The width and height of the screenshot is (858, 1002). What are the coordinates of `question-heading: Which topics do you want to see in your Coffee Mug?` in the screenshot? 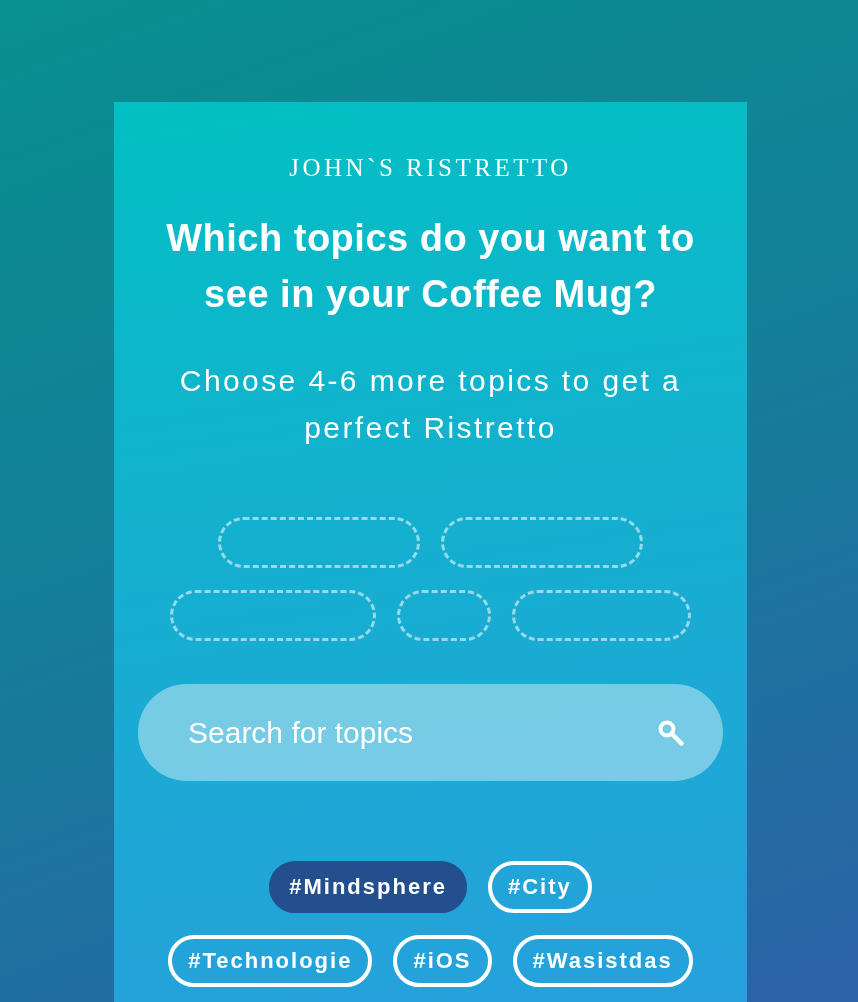 It's located at (430, 266).